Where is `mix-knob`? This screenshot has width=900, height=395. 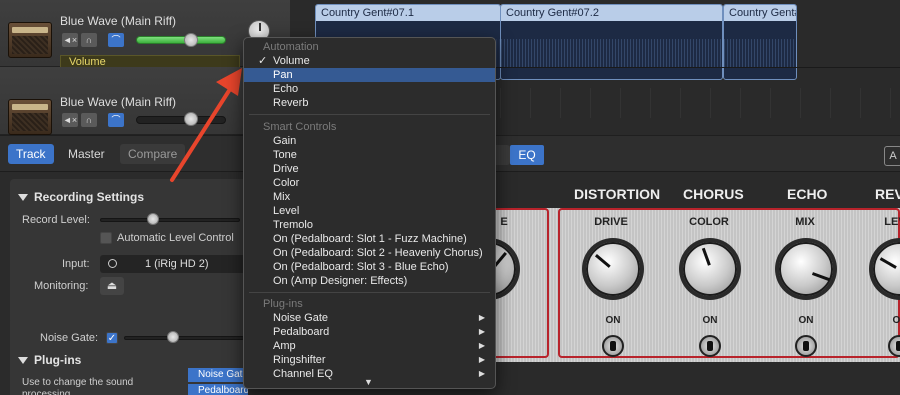 mix-knob is located at coordinates (806, 269).